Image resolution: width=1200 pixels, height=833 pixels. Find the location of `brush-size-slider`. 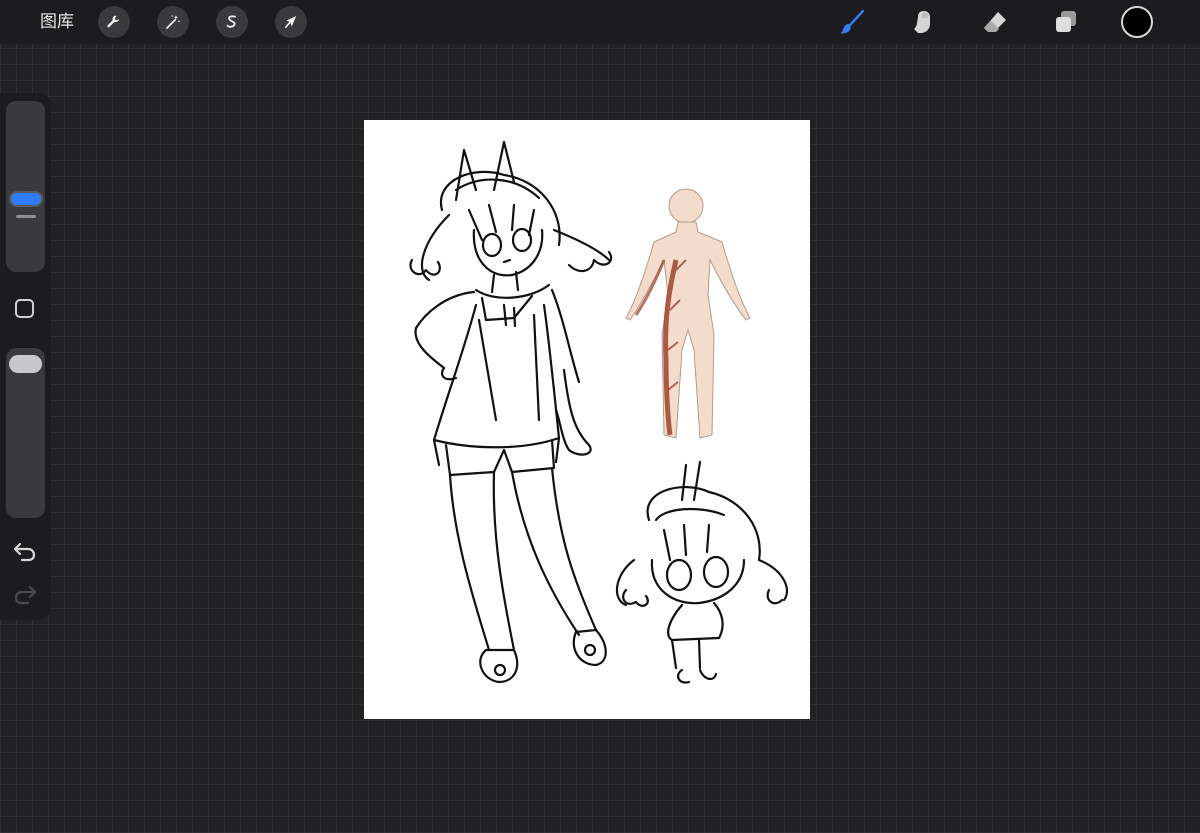

brush-size-slider is located at coordinates (25, 186).